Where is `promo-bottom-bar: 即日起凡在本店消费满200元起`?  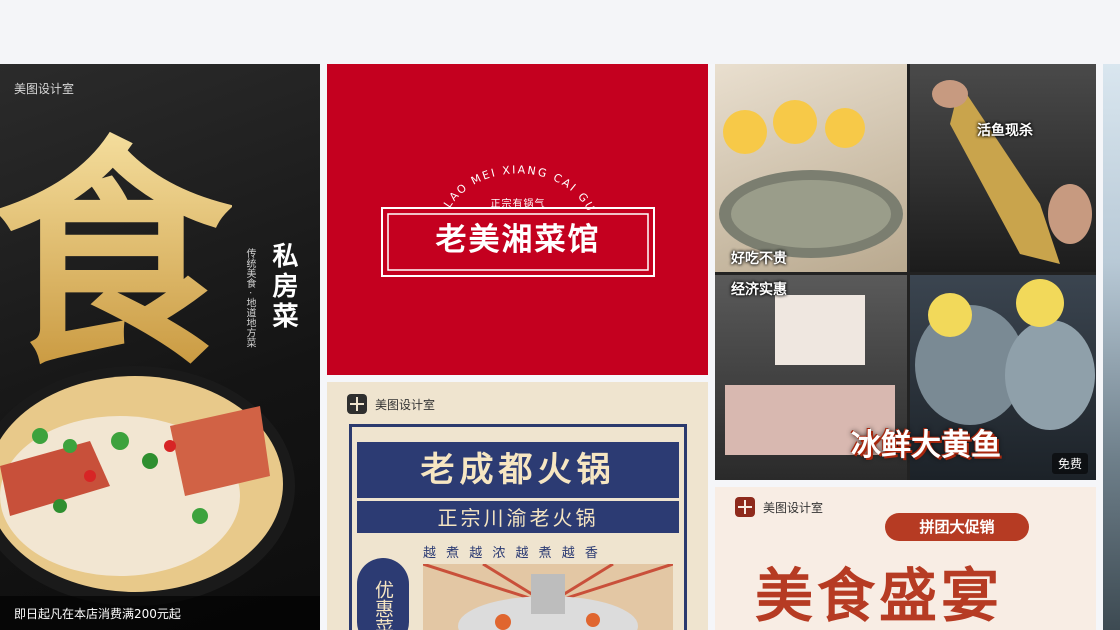
promo-bottom-bar: 即日起凡在本店消费满200元起 is located at coordinates (160, 613).